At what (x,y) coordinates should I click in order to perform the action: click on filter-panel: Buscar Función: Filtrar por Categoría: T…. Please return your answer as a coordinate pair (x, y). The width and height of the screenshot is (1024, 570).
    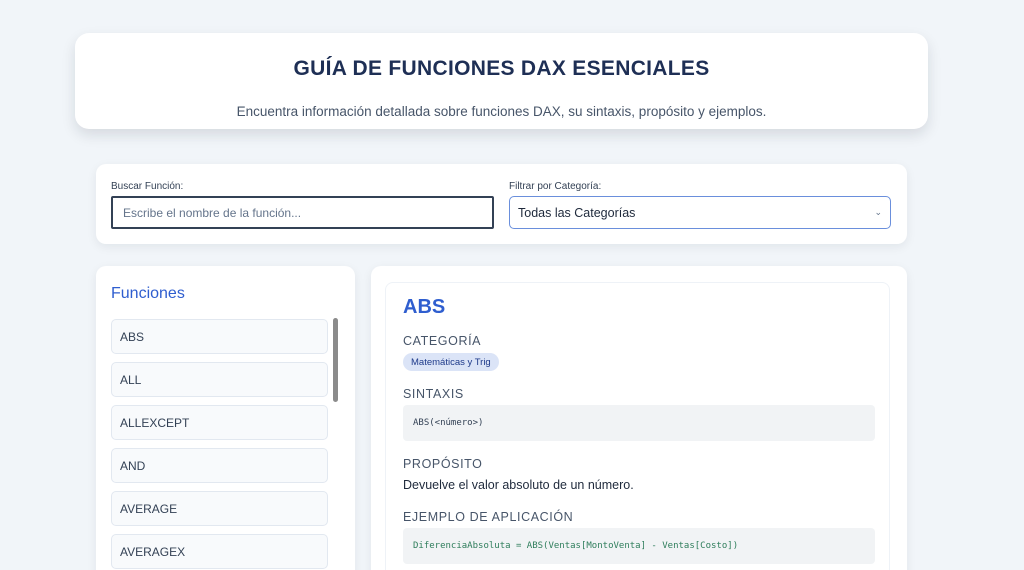
    Looking at the image, I should click on (501, 204).